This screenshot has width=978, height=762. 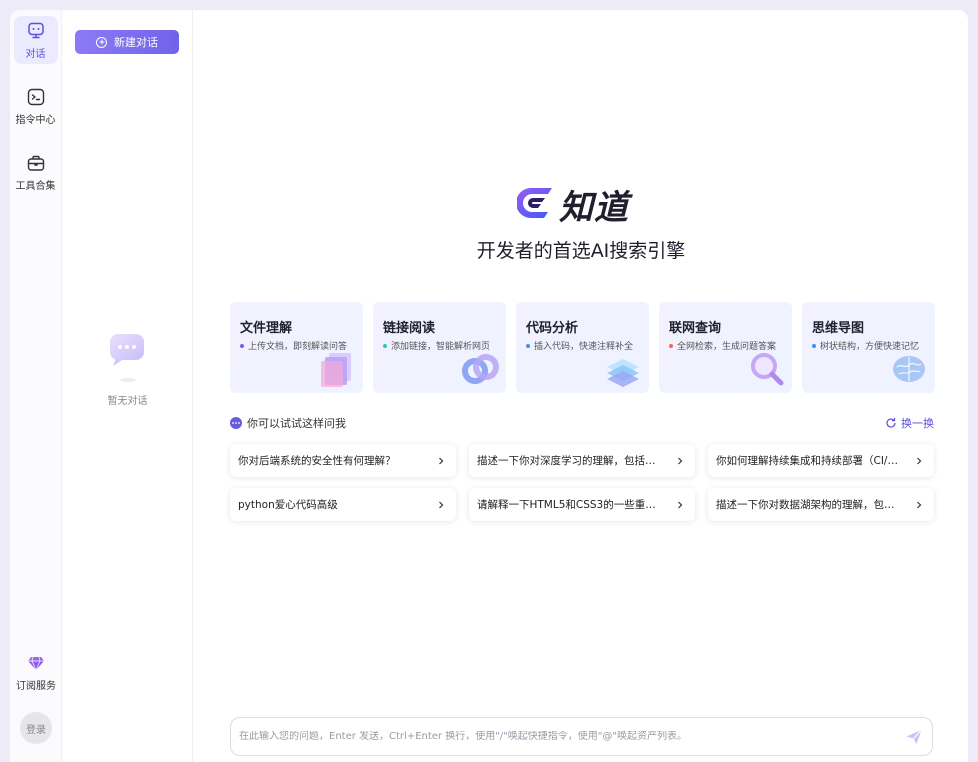 What do you see at coordinates (236, 423) in the screenshot?
I see `message-dots-icon` at bounding box center [236, 423].